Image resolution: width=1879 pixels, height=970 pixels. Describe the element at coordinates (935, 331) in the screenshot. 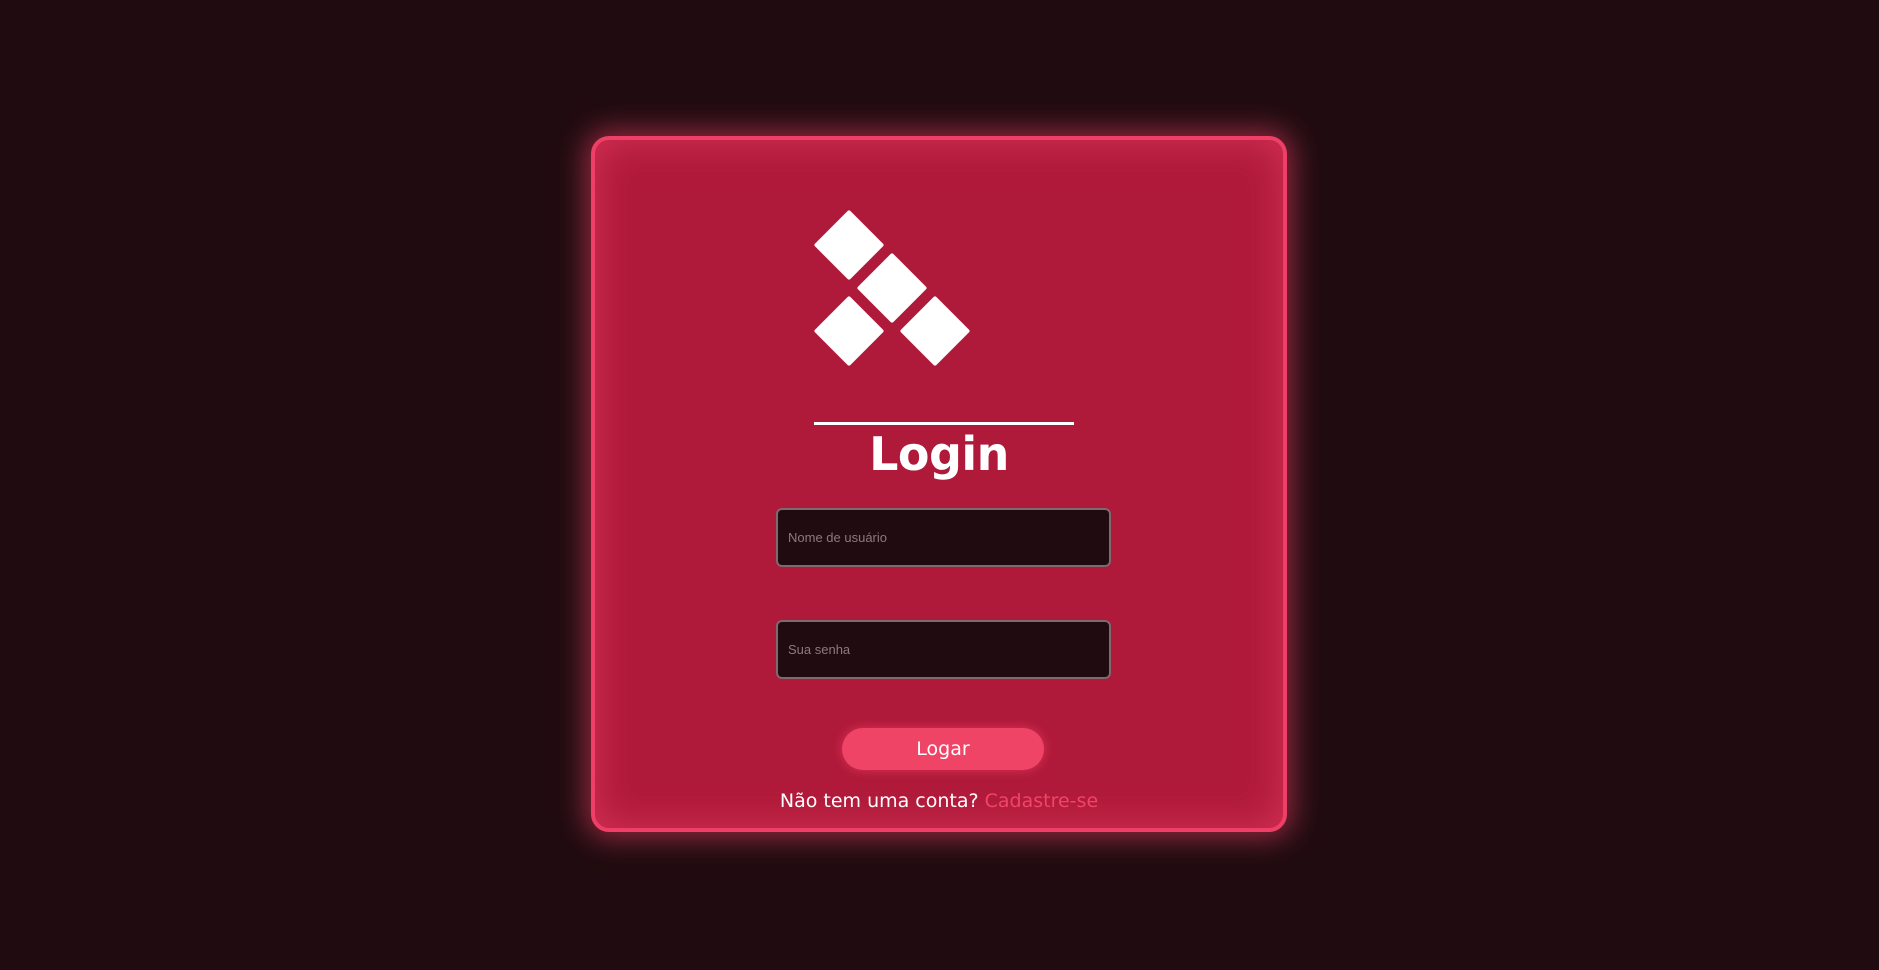

I see `logo-diamond-bottom-right` at that location.